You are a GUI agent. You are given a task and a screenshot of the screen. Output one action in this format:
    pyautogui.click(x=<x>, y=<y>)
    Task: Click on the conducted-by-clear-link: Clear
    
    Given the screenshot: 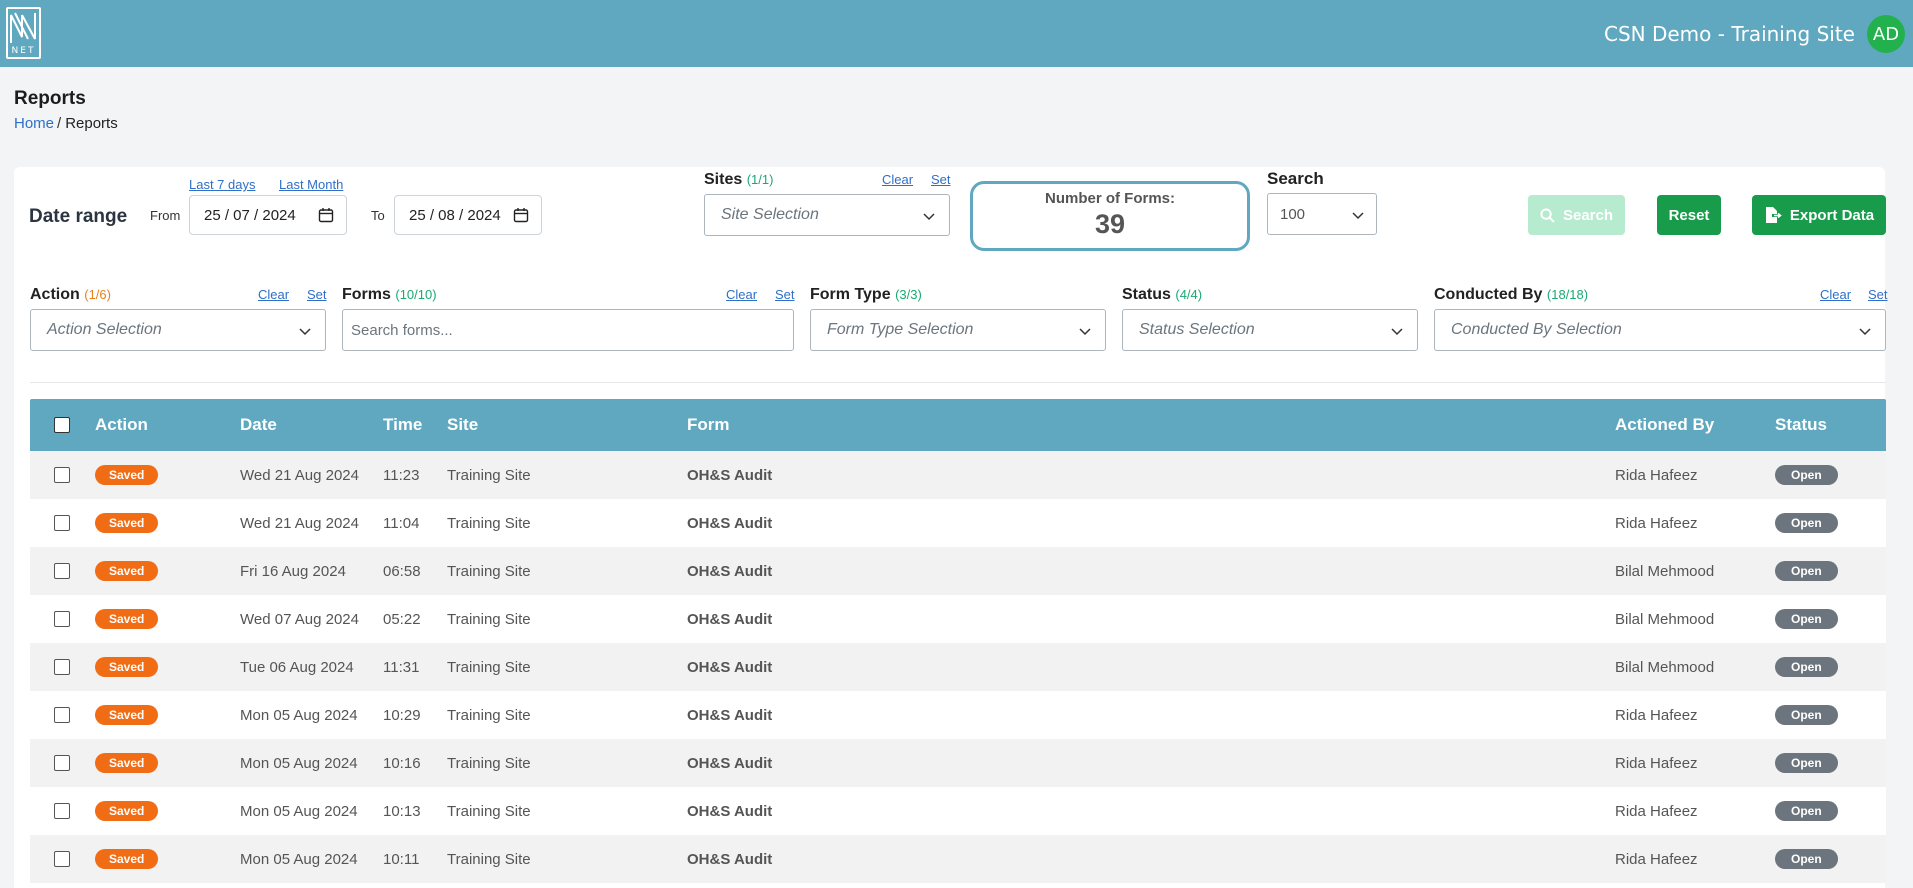 What is the action you would take?
    pyautogui.click(x=1835, y=294)
    